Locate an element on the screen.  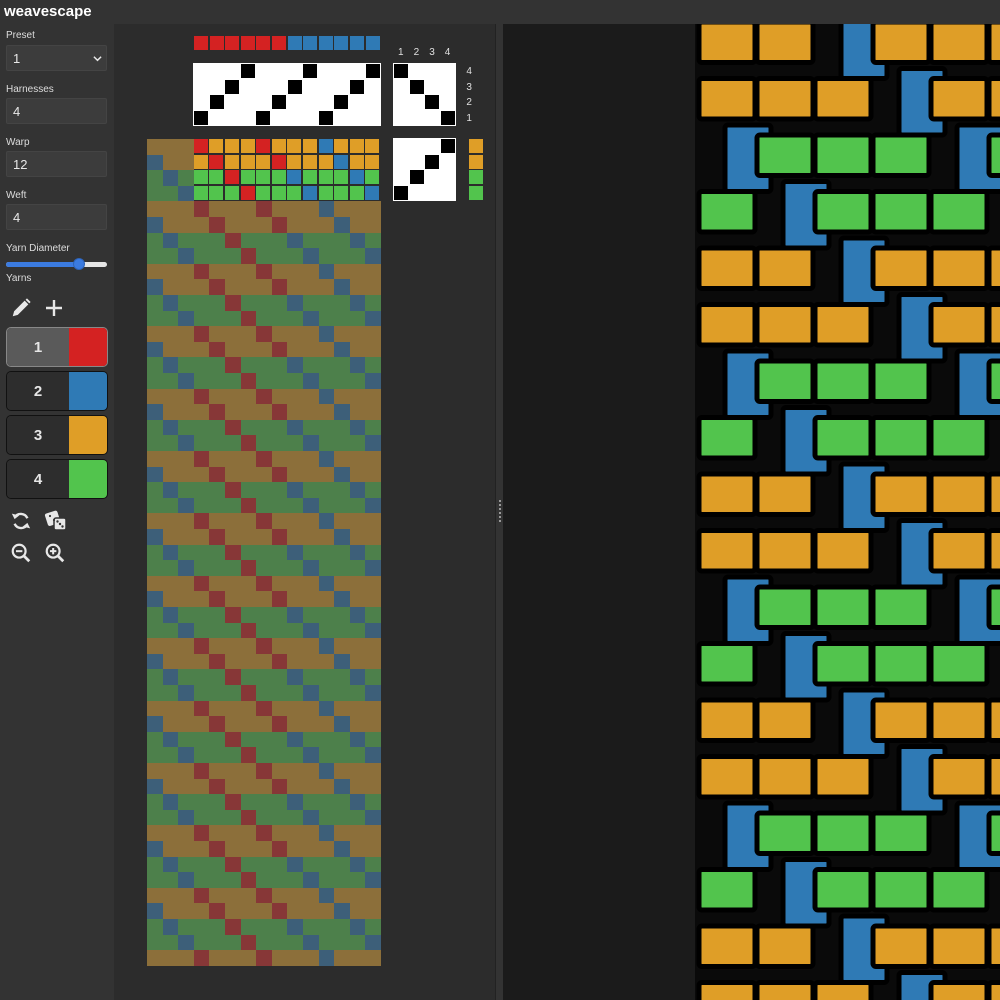
yarn-button-2: 2 is located at coordinates (57, 391).